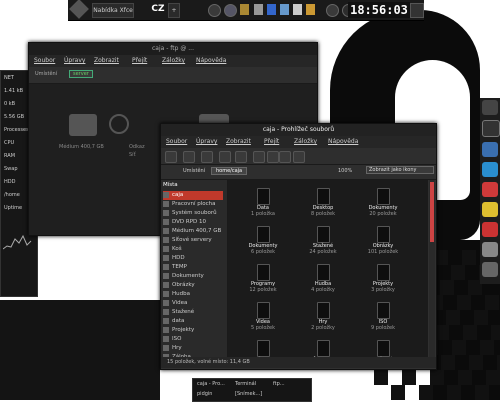  What do you see at coordinates (119, 124) in the screenshot?
I see `play-icon` at bounding box center [119, 124].